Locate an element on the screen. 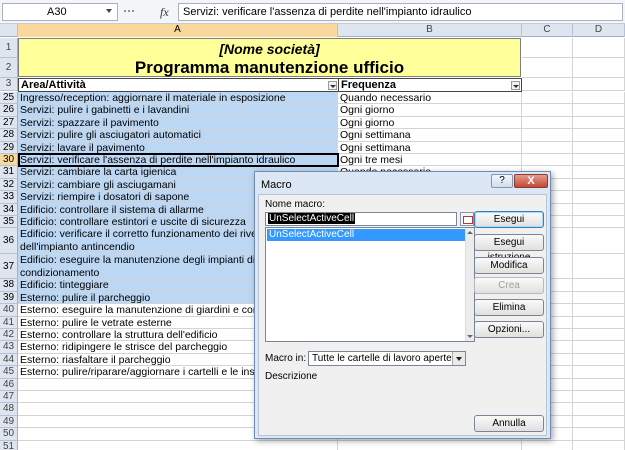 The height and width of the screenshot is (450, 625). row-header: 46 is located at coordinates (9, 384).